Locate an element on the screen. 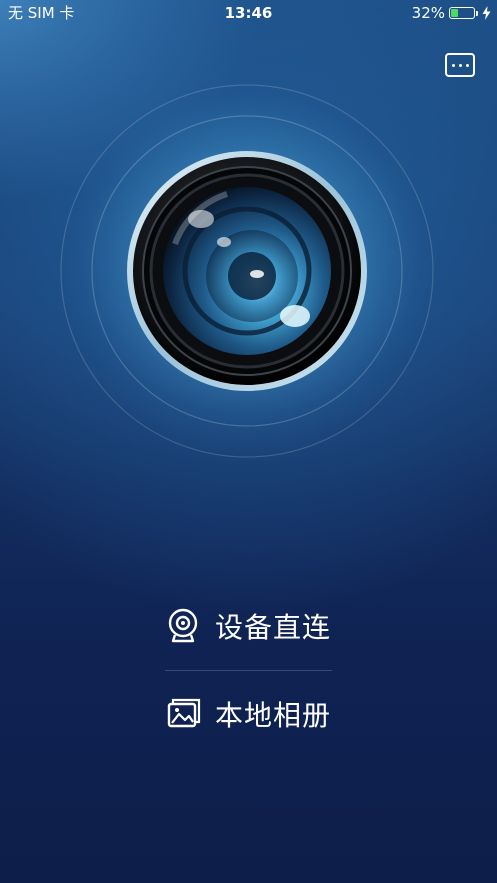 The image size is (497, 883). menu-item-local-album: 本地相册 is located at coordinates (250, 714).